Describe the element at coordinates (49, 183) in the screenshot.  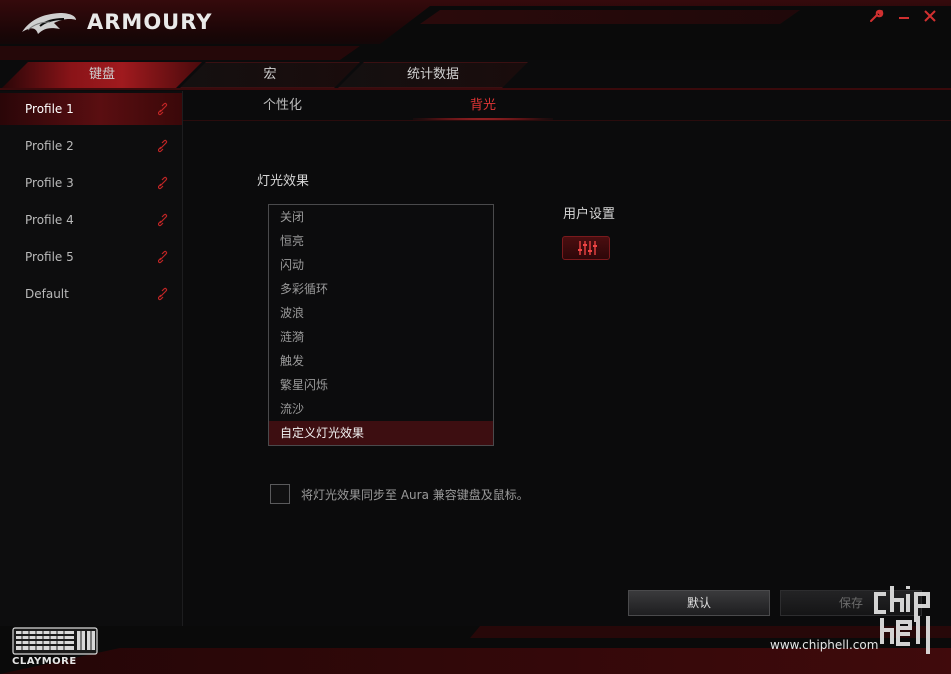
I see `sidebar-item-label: Profile 3` at that location.